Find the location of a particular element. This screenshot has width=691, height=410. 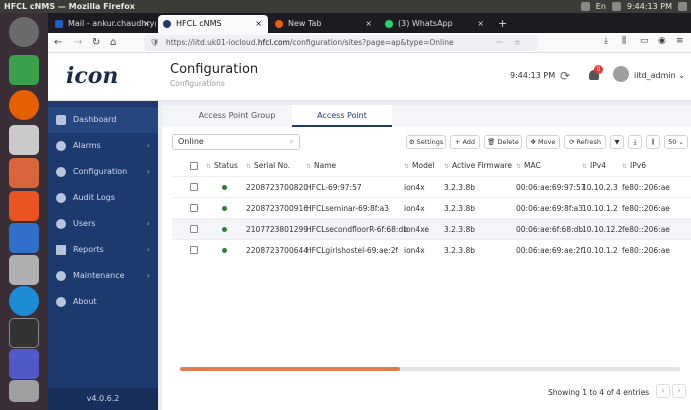

move-button: ✥ Move is located at coordinates (543, 142).